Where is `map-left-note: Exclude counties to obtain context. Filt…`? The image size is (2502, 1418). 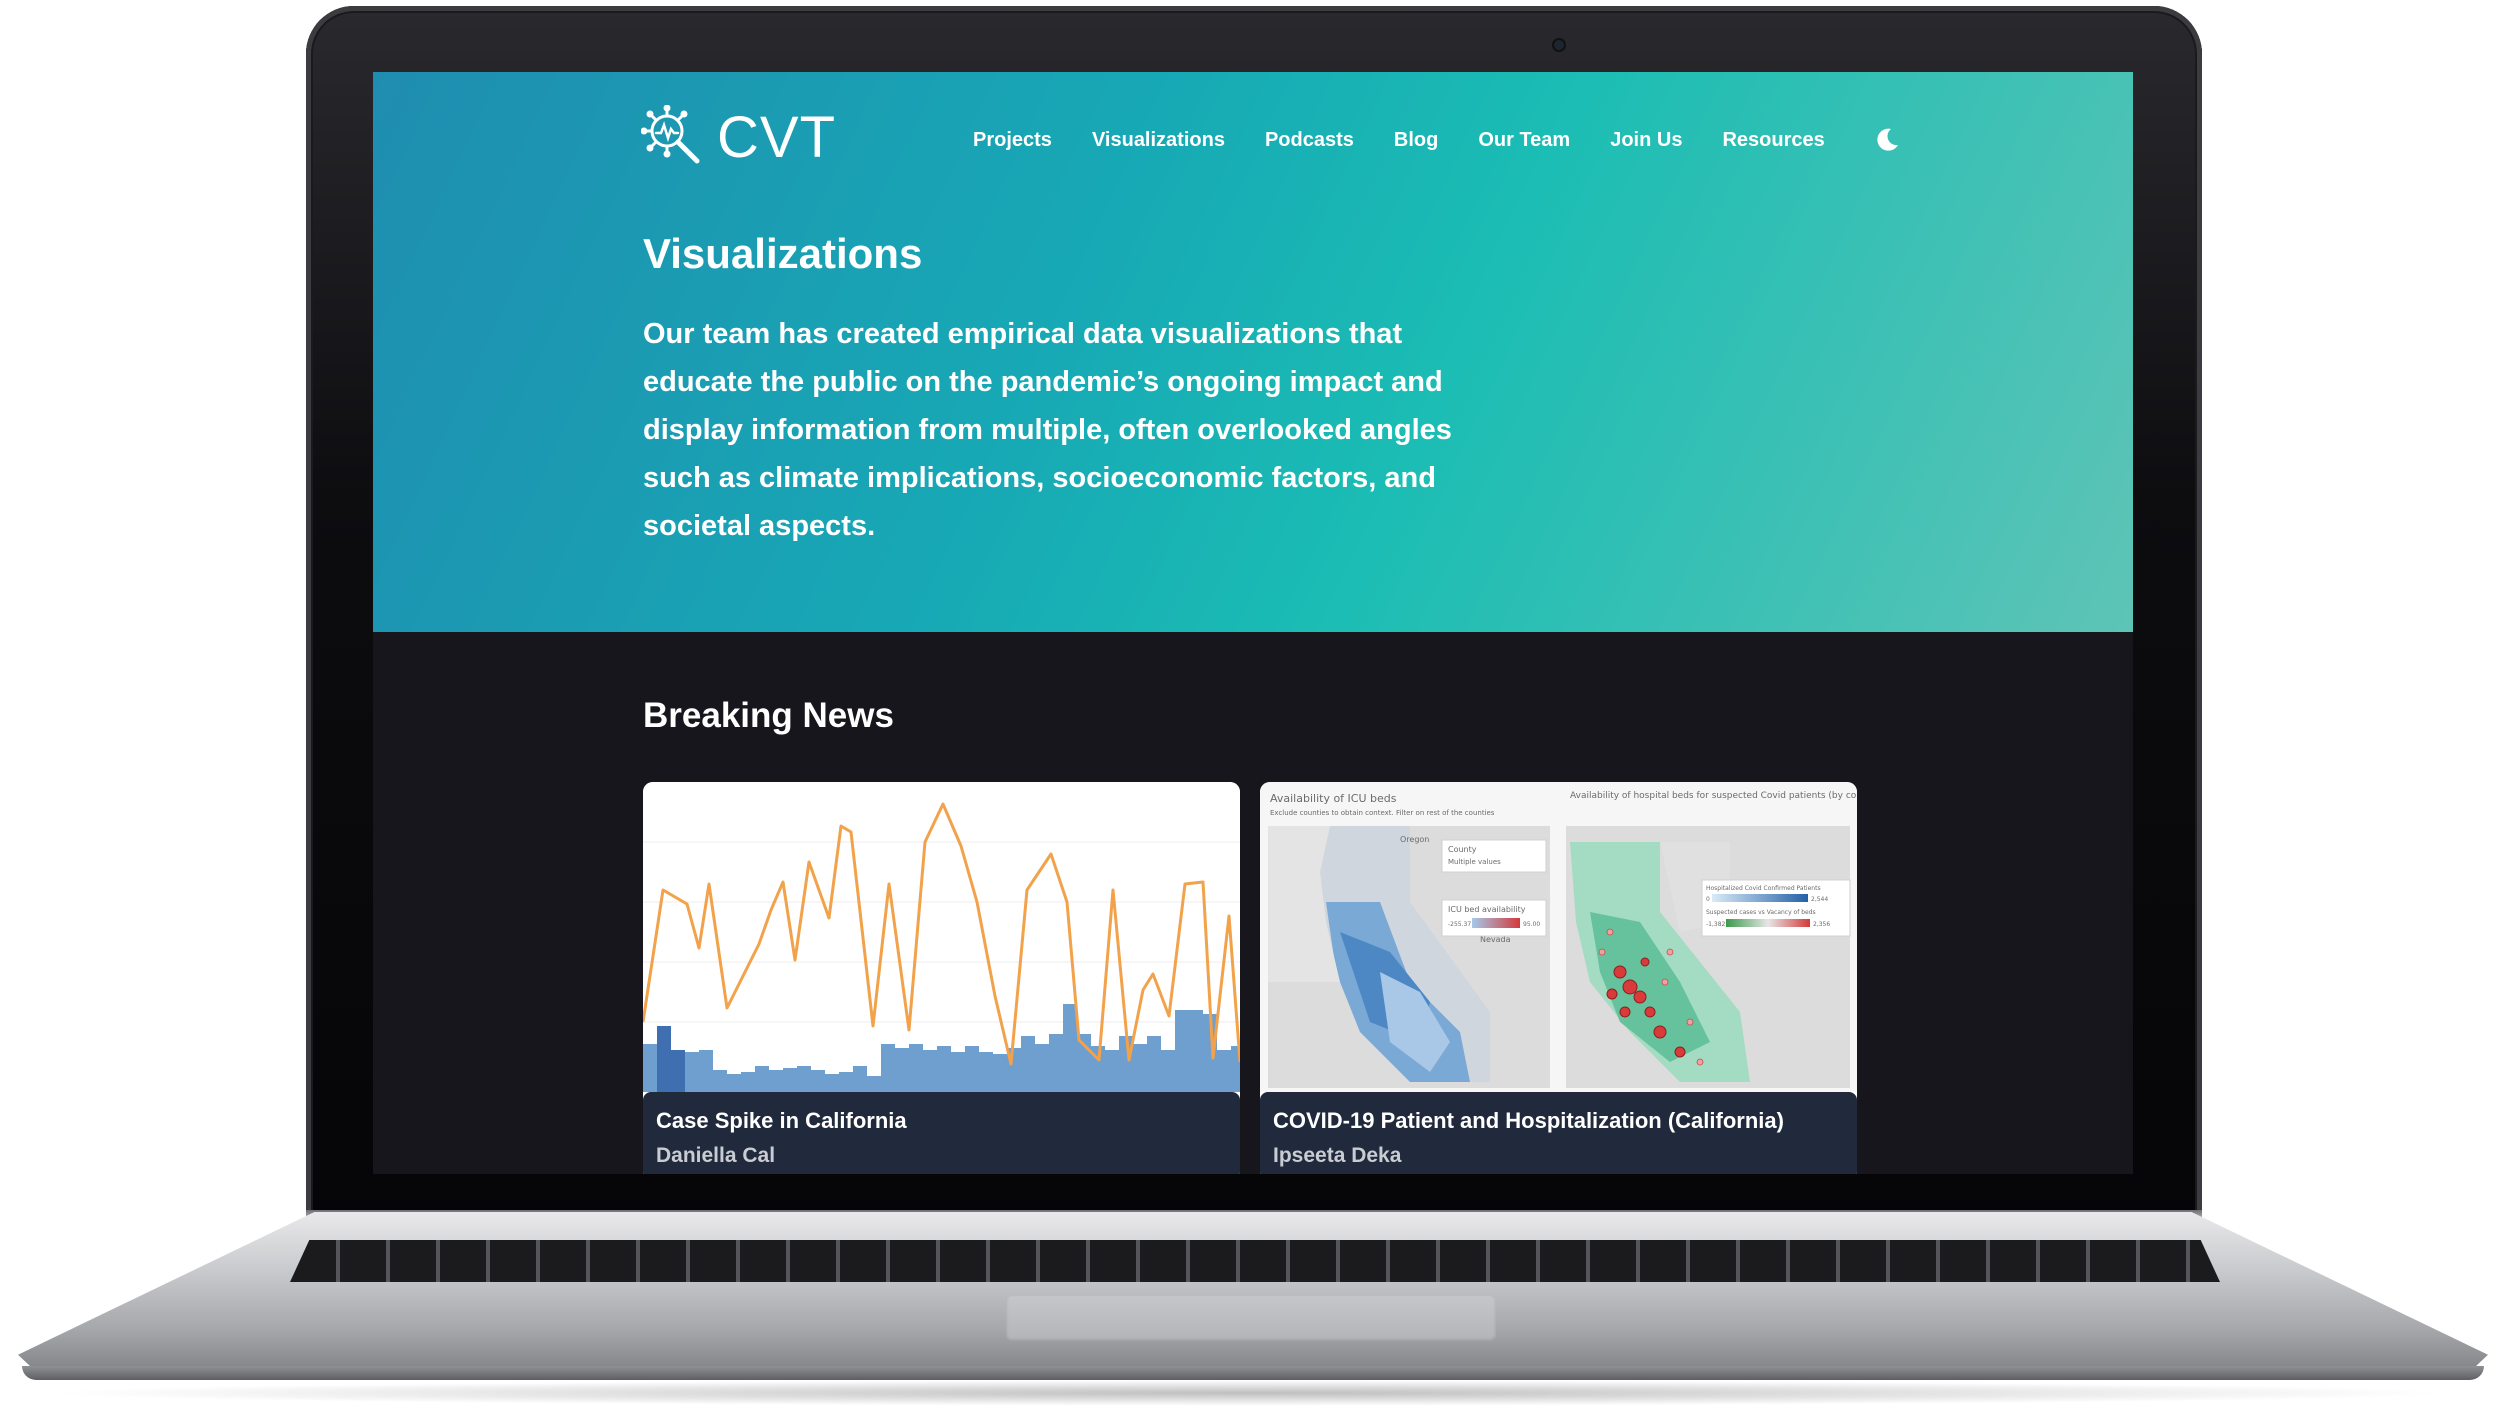 map-left-note: Exclude counties to obtain context. Filt… is located at coordinates (1382, 813).